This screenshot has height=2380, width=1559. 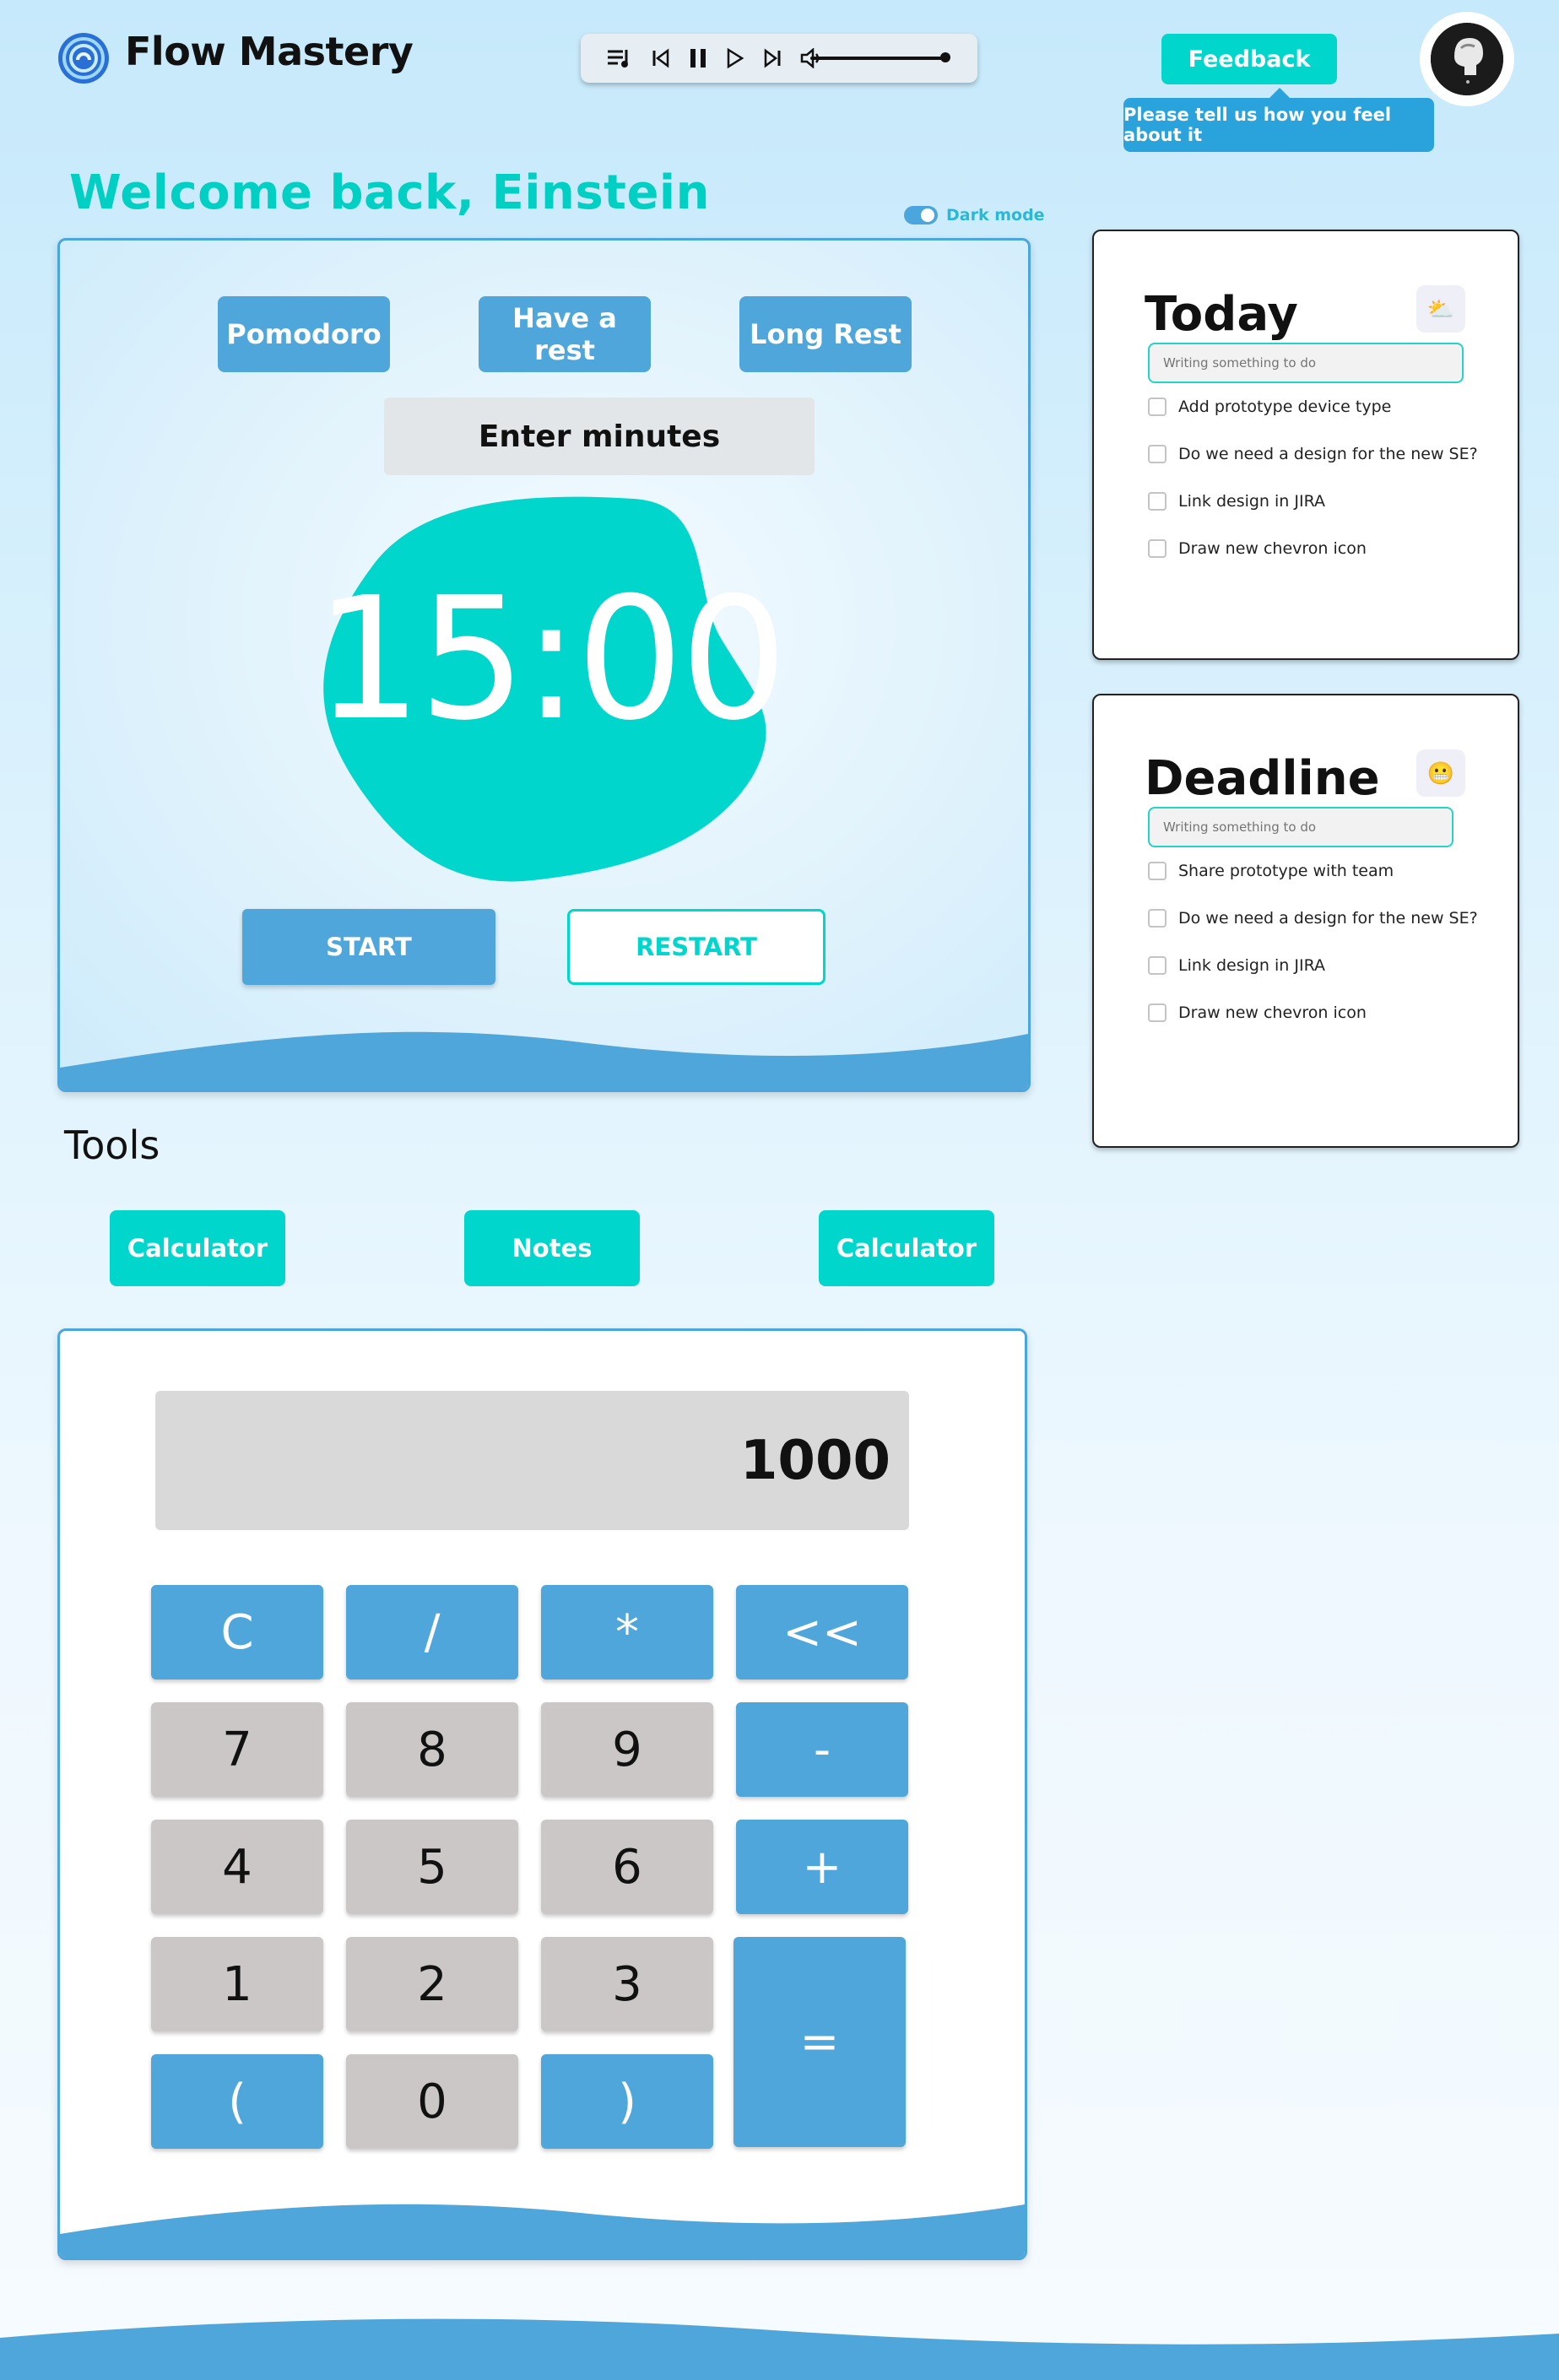 What do you see at coordinates (237, 2101) in the screenshot?
I see `key-left-paren: (` at bounding box center [237, 2101].